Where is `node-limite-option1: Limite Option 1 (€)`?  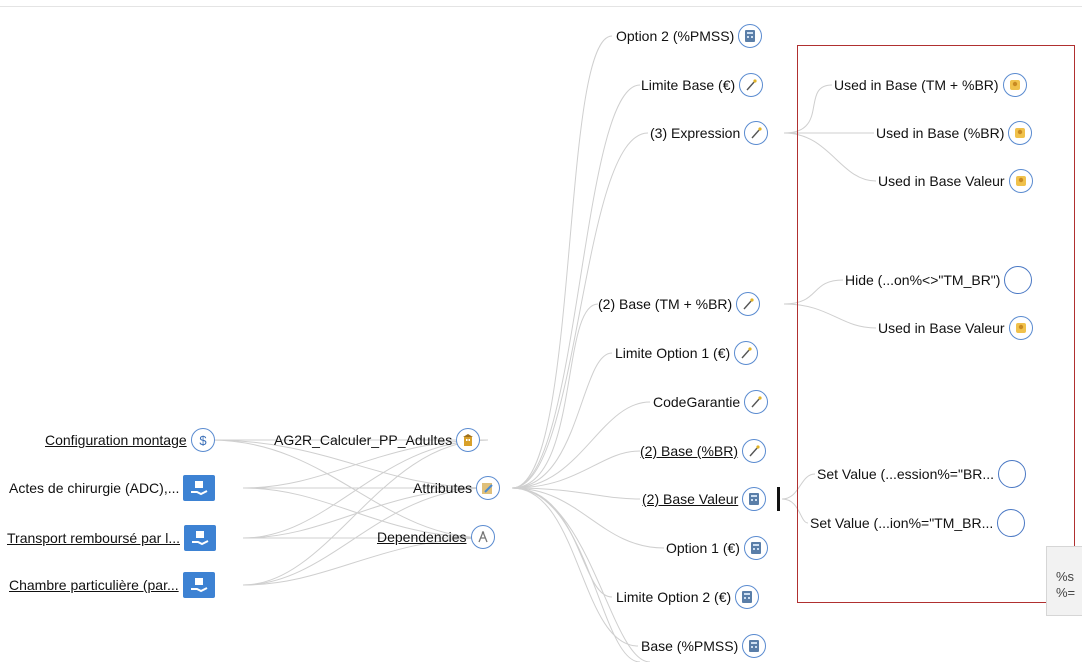 node-limite-option1: Limite Option 1 (€) is located at coordinates (687, 353).